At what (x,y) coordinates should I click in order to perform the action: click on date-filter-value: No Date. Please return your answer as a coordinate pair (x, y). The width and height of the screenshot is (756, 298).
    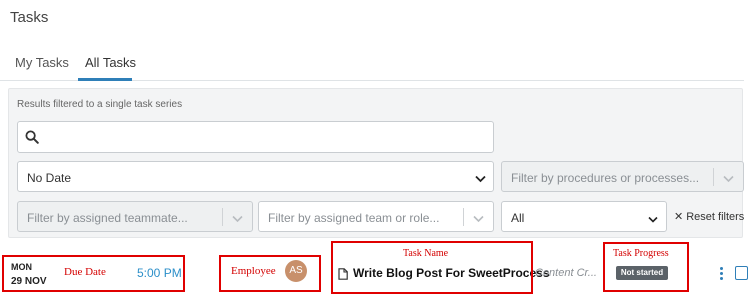
    Looking at the image, I should click on (49, 178).